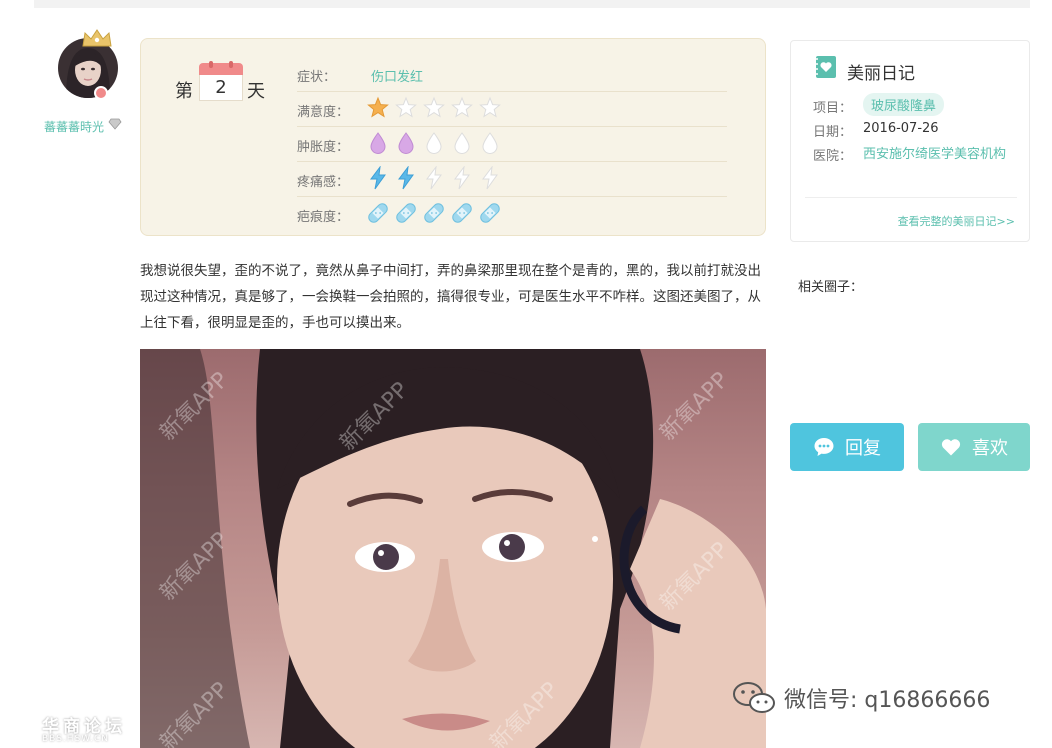 The width and height of the screenshot is (1052, 748). Describe the element at coordinates (512, 214) in the screenshot. I see `scar-row: 疤痕度：` at that location.